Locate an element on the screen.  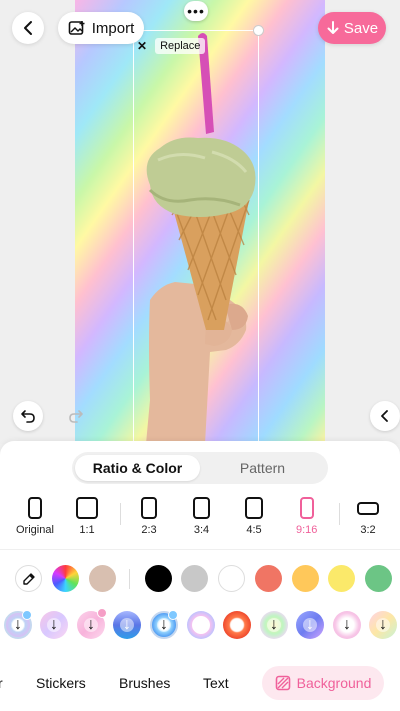
segmented-control: Ratio & Color Pattern is located at coordinates (200, 468).